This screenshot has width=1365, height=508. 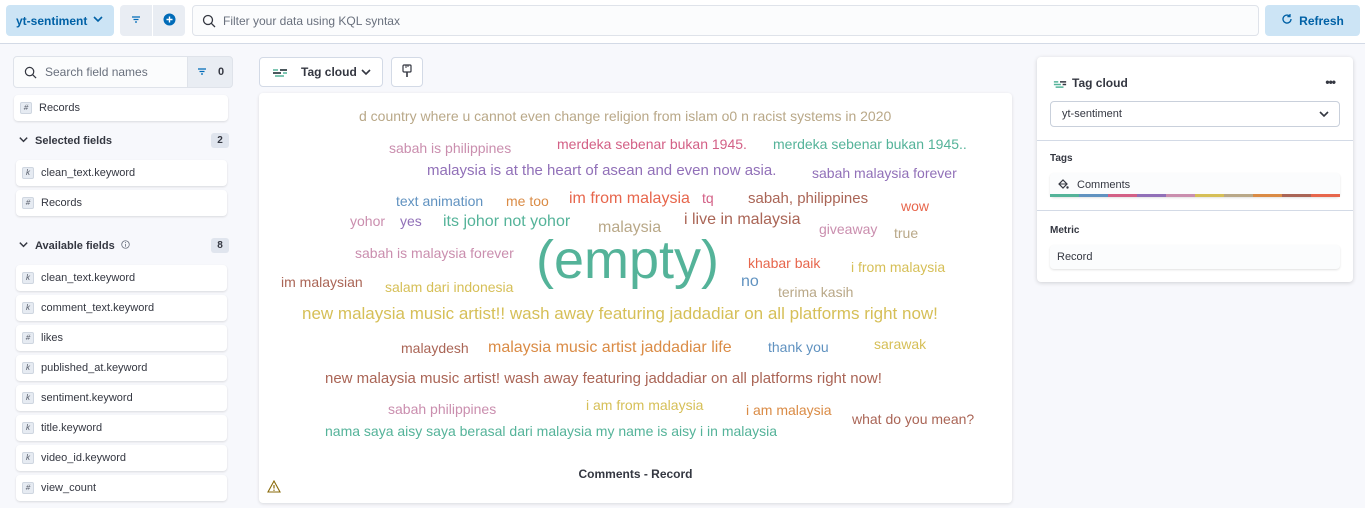 I want to click on layer-dataview-select: yt-sentiment, so click(x=1195, y=114).